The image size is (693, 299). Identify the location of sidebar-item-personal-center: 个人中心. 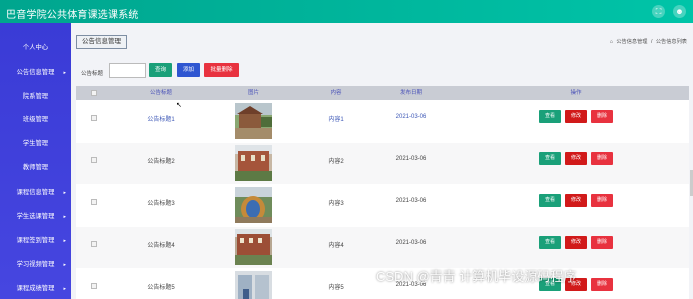
(35, 48).